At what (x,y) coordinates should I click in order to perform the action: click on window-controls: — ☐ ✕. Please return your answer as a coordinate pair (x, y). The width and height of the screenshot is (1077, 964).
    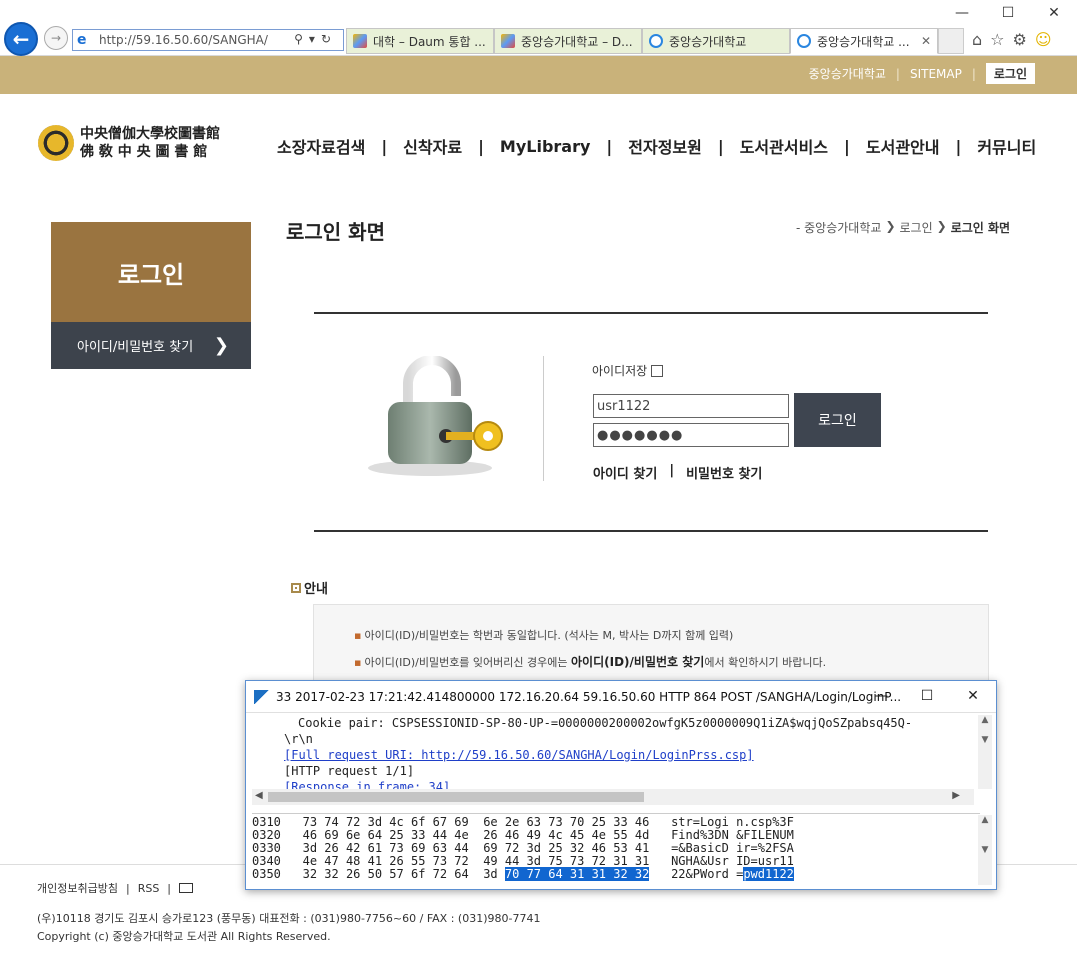
    Looking at the image, I should click on (1008, 13).